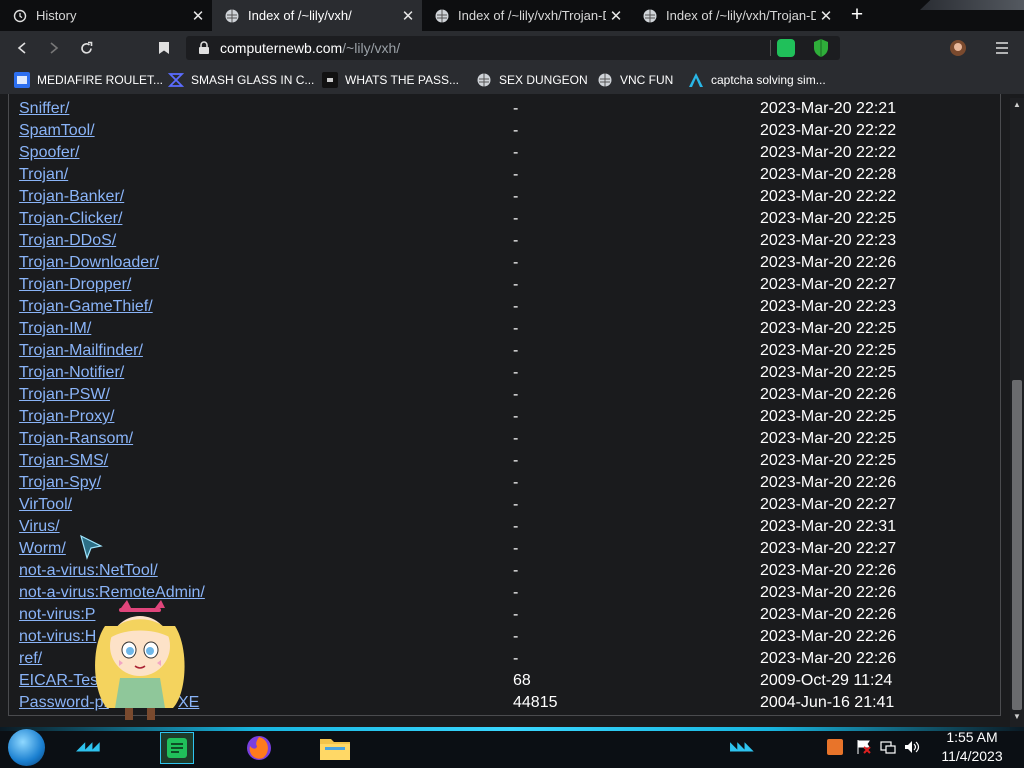 This screenshot has height=768, width=1024. Describe the element at coordinates (972, 756) in the screenshot. I see `clock-date: 11/4/2023` at that location.